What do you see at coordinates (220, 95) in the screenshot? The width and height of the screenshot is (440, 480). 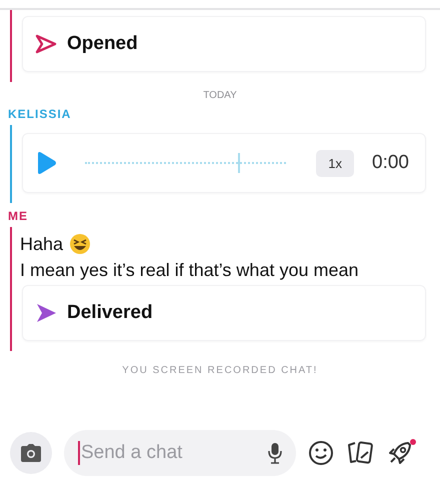 I see `date-divider: TODAY` at bounding box center [220, 95].